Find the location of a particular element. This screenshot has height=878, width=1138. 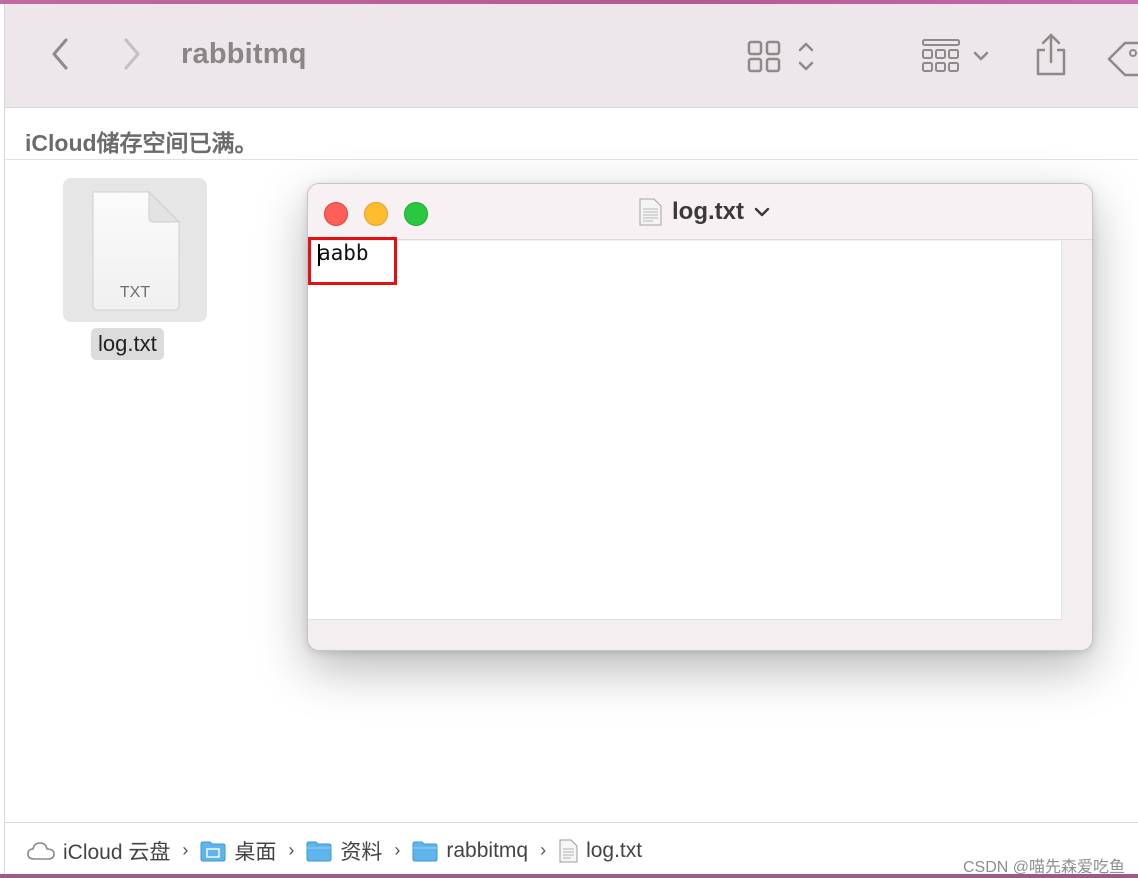

share-button is located at coordinates (1051, 56).